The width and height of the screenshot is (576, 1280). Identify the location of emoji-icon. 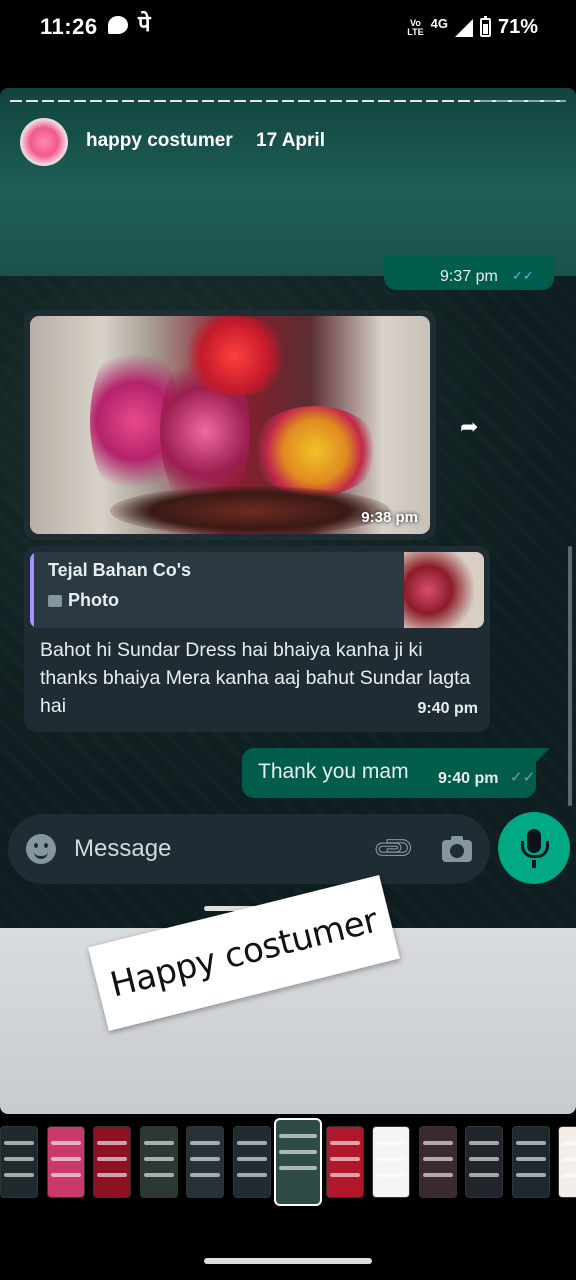
(41, 849).